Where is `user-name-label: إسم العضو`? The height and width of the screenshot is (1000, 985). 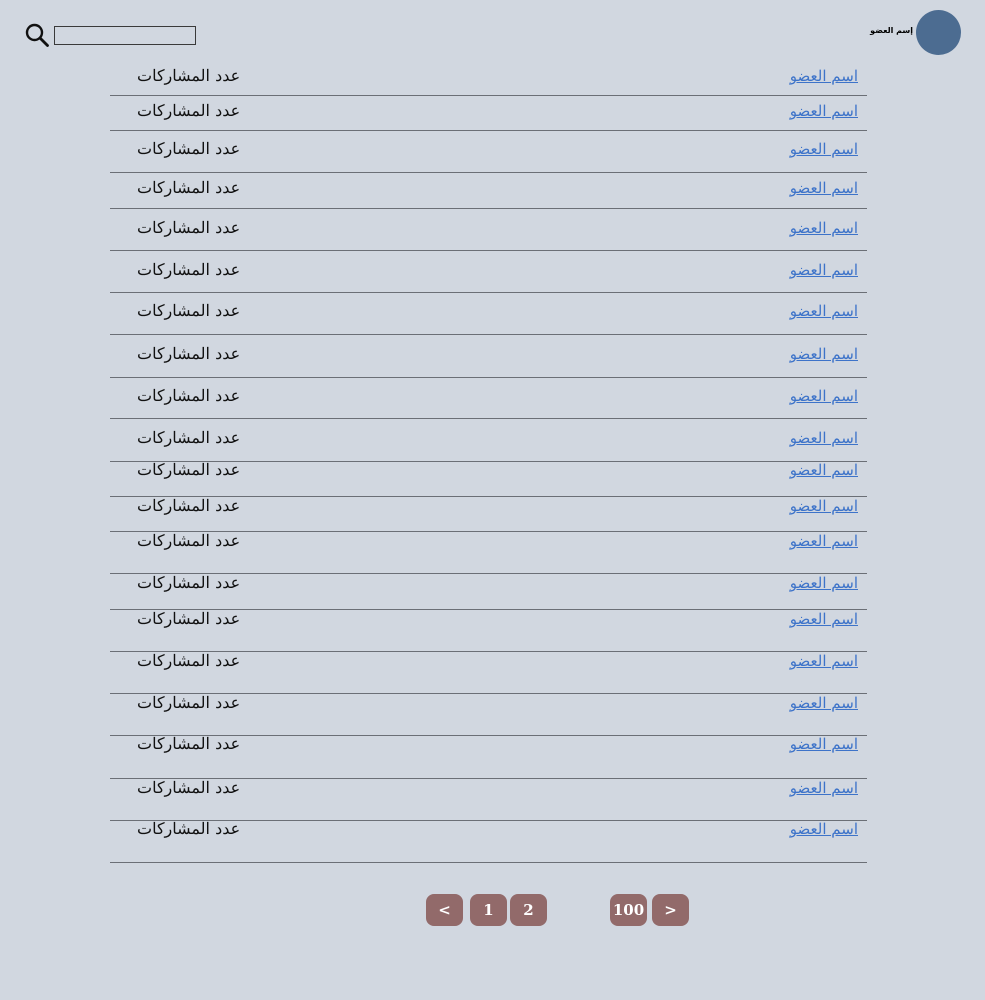
user-name-label: إسم العضو is located at coordinates (891, 30).